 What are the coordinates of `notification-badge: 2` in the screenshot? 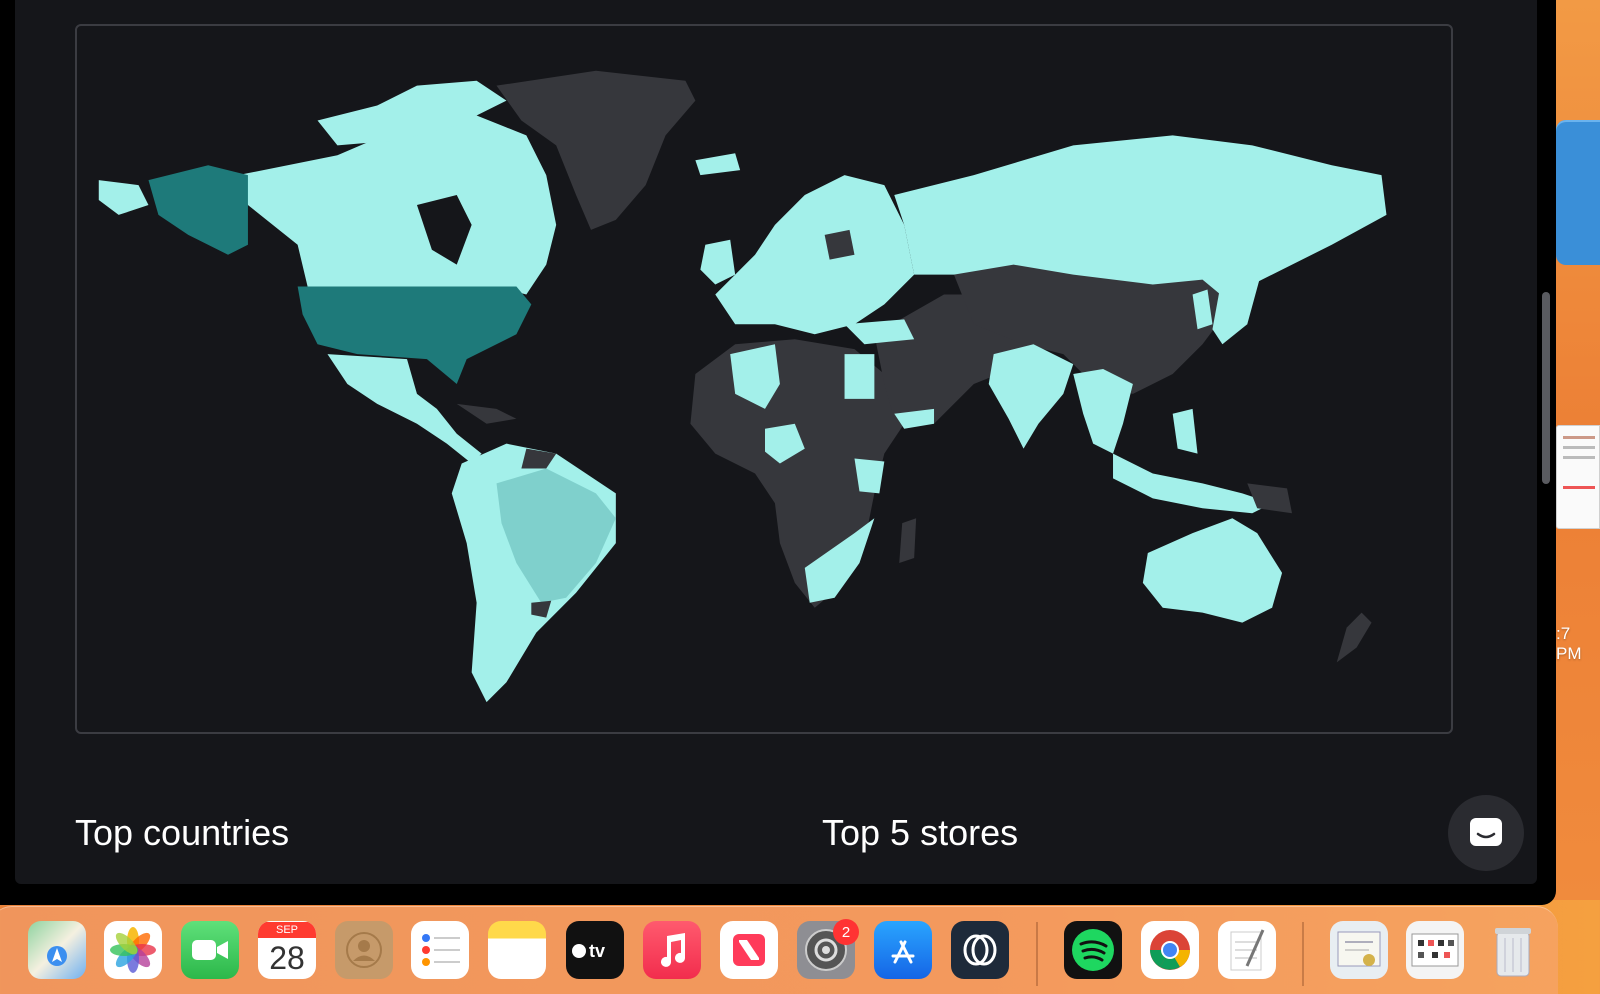 It's located at (846, 932).